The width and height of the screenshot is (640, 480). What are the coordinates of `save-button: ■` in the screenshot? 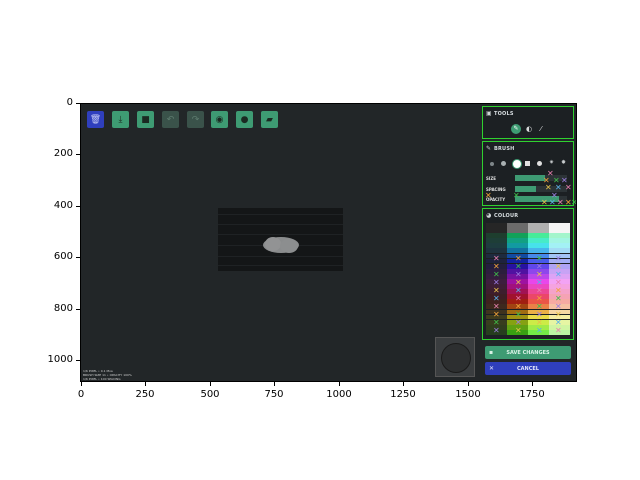 It's located at (145, 119).